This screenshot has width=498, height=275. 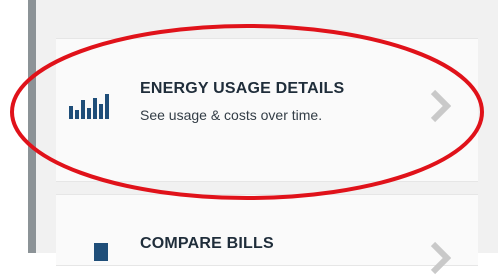 I want to click on compare-bills-title: COMPARE BILLS, so click(x=207, y=243).